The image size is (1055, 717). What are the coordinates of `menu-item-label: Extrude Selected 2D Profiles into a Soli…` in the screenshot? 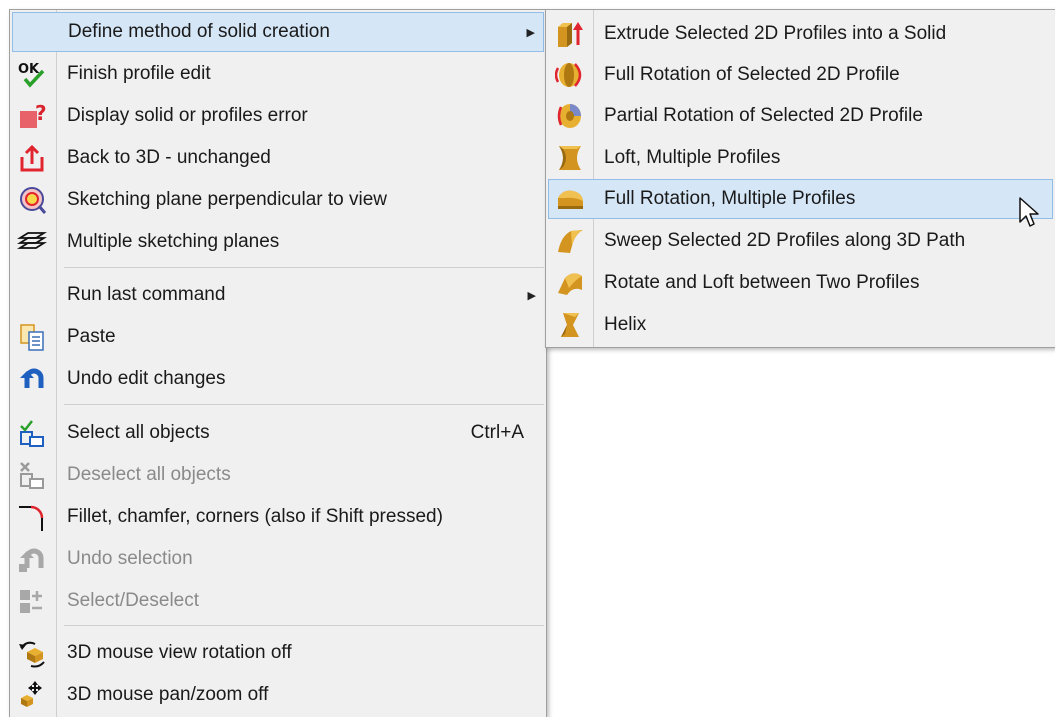 It's located at (775, 33).